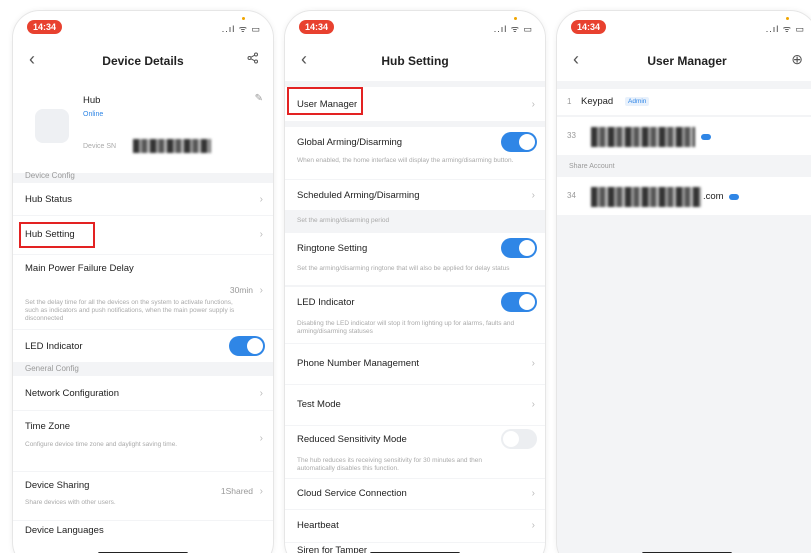  I want to click on ringtone-toggle, so click(519, 248).